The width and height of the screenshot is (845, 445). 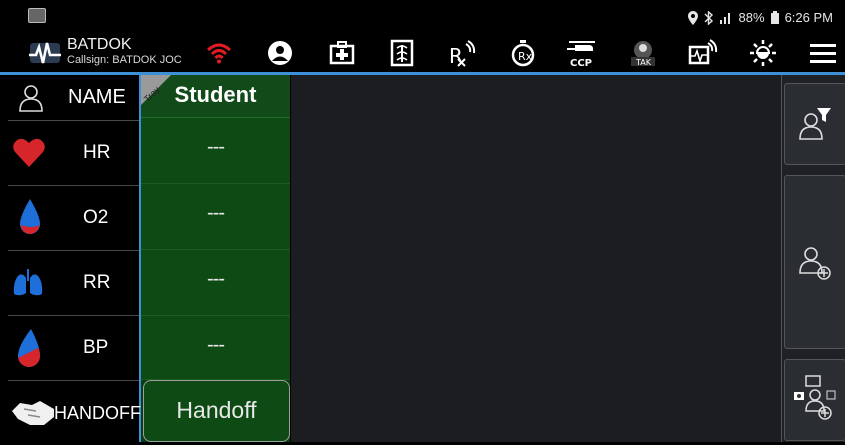 I want to click on helicopter-ccp-icon: CCP, so click(x=583, y=53).